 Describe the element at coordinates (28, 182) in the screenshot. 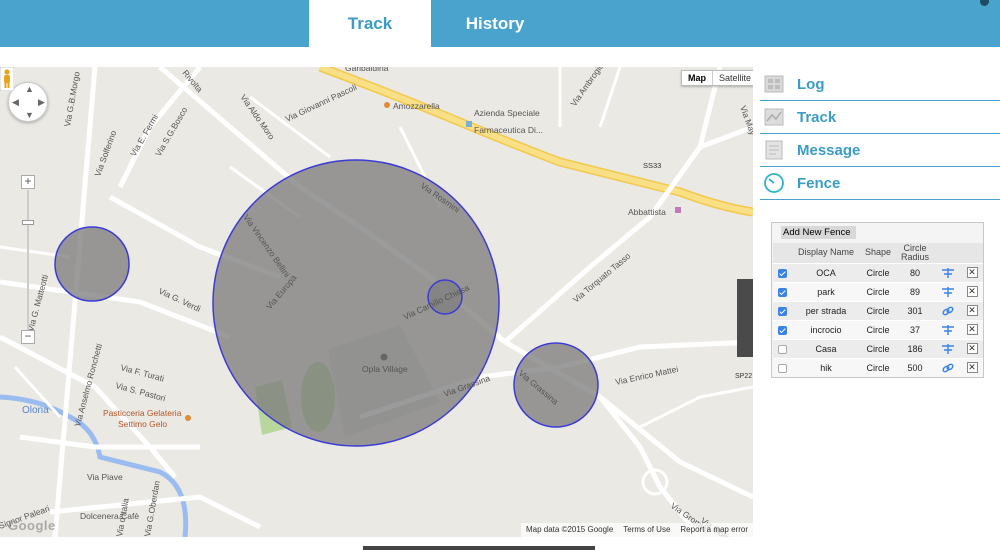

I see `zoom-in-button: +` at that location.